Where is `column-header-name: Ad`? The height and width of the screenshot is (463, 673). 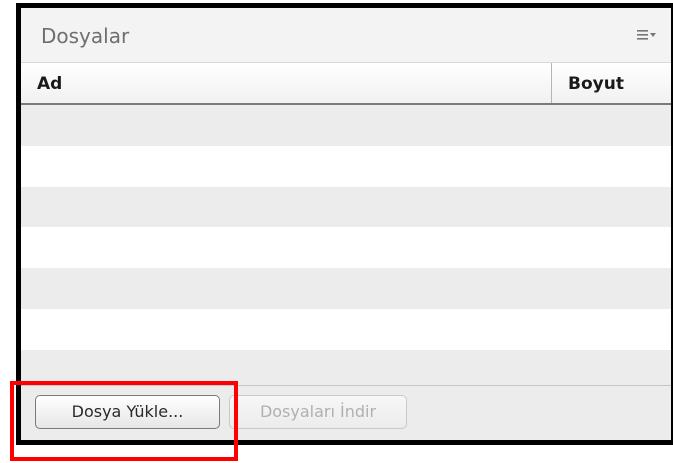 column-header-name: Ad is located at coordinates (49, 84).